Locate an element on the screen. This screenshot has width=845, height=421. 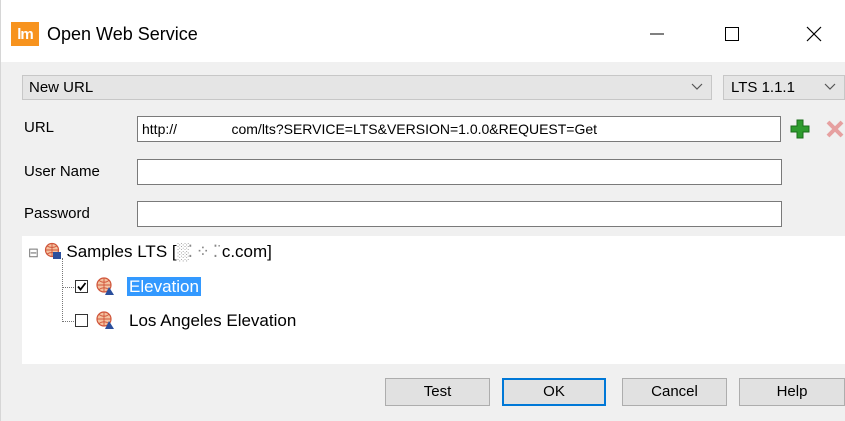
username-label: User Name is located at coordinates (62, 171).